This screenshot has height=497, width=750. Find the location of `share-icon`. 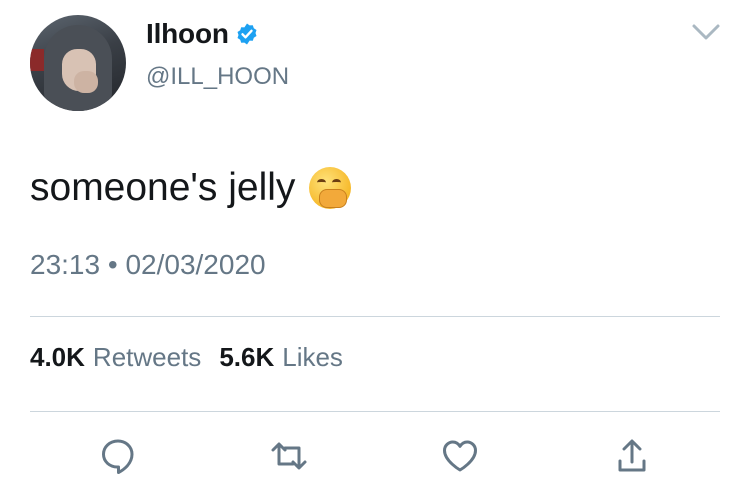

share-icon is located at coordinates (632, 456).